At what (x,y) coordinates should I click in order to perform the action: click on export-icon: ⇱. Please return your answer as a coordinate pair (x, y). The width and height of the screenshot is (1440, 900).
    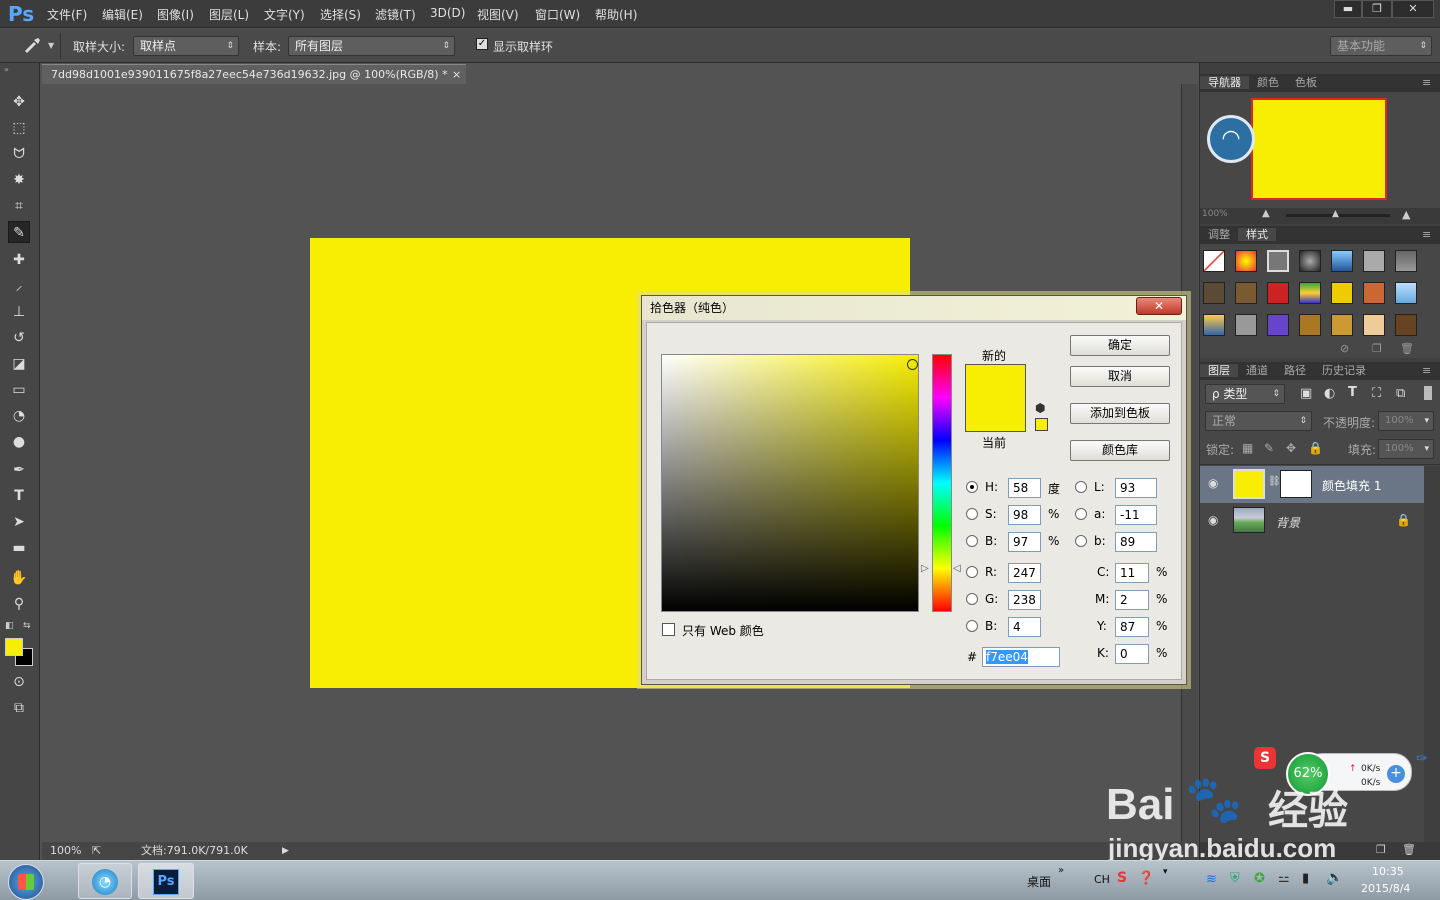
    Looking at the image, I should click on (96, 851).